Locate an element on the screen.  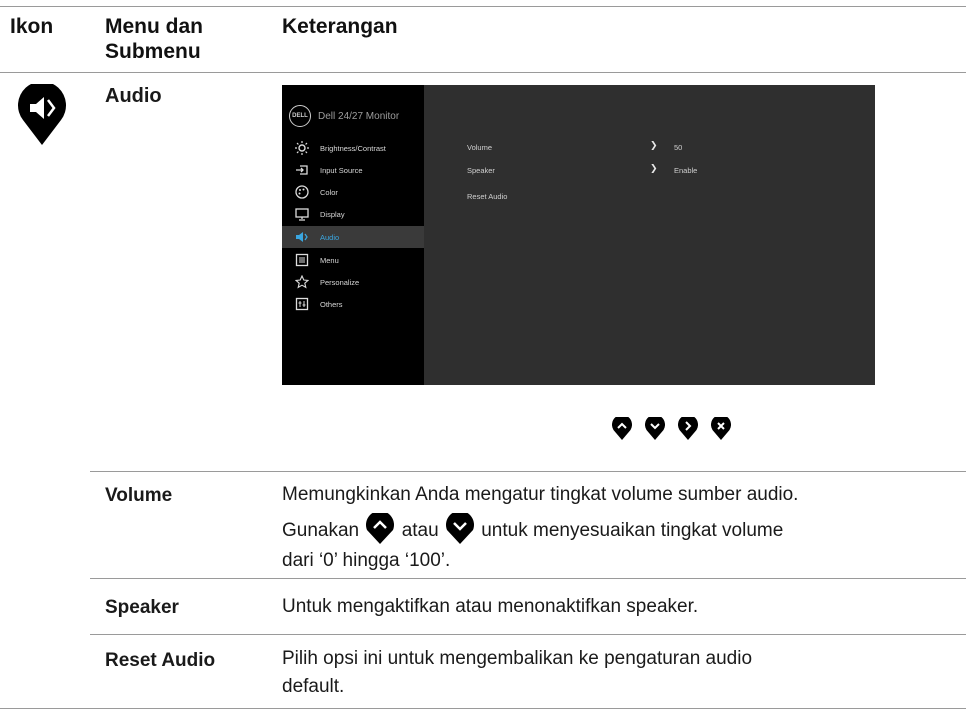
osd-setting-volume: Volume is located at coordinates (479, 147).